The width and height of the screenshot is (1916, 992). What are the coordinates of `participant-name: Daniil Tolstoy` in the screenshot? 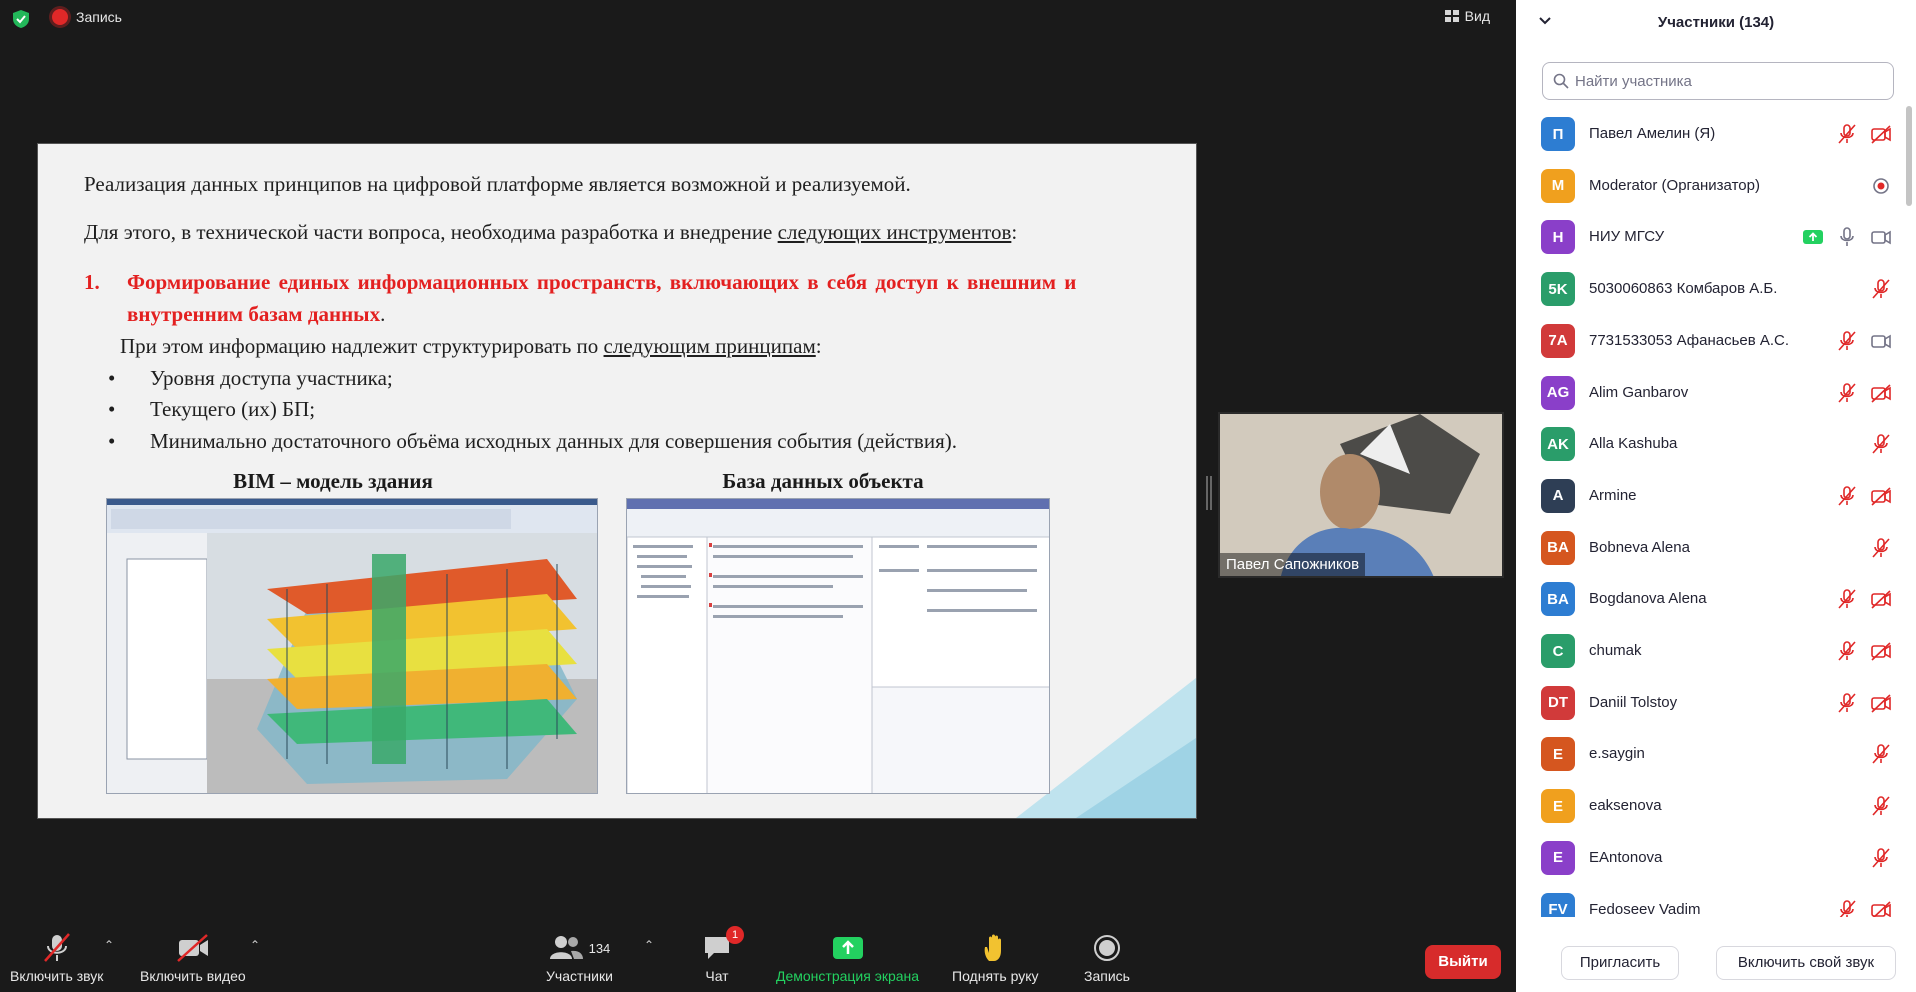 It's located at (1633, 702).